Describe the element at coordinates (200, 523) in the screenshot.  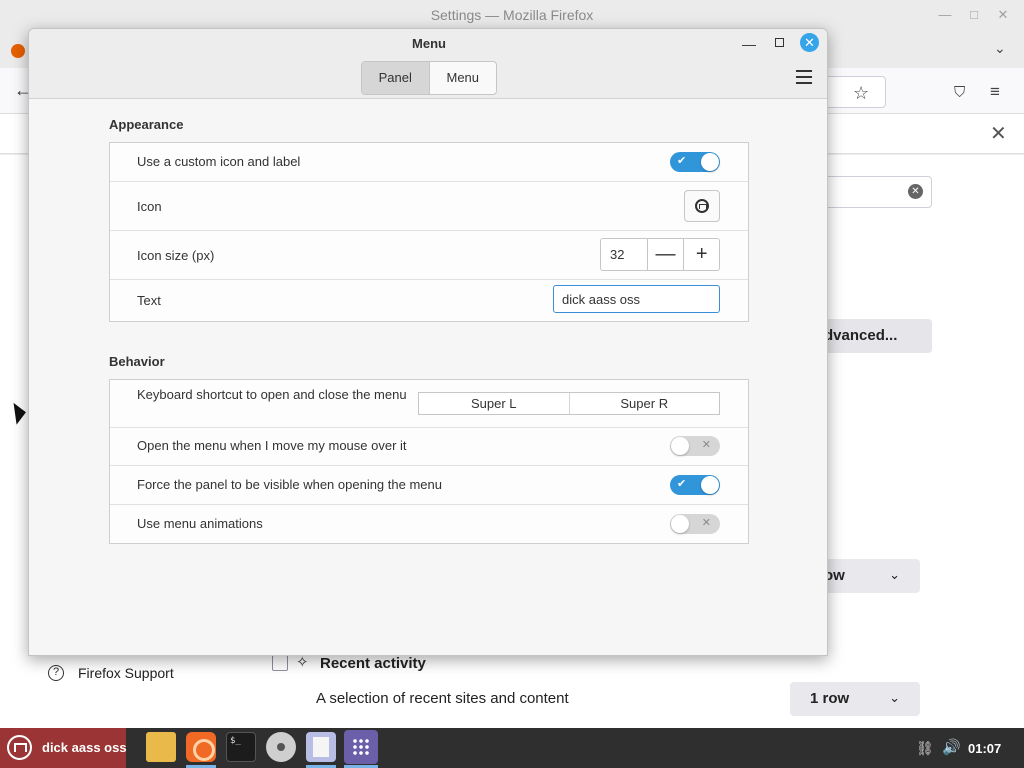
I see `animations-label: Use menu animations` at that location.